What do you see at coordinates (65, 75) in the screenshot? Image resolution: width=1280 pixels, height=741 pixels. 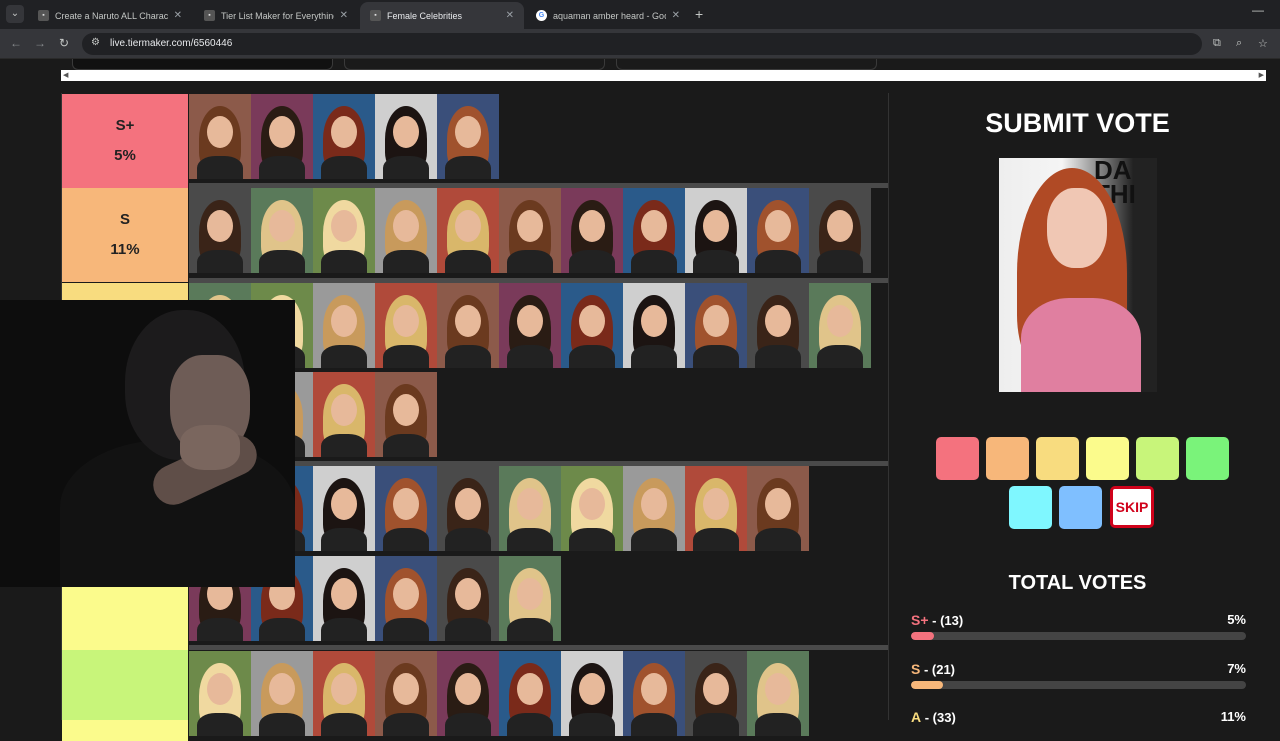 I see `scroll-left-arrow-icon: ◀` at bounding box center [65, 75].